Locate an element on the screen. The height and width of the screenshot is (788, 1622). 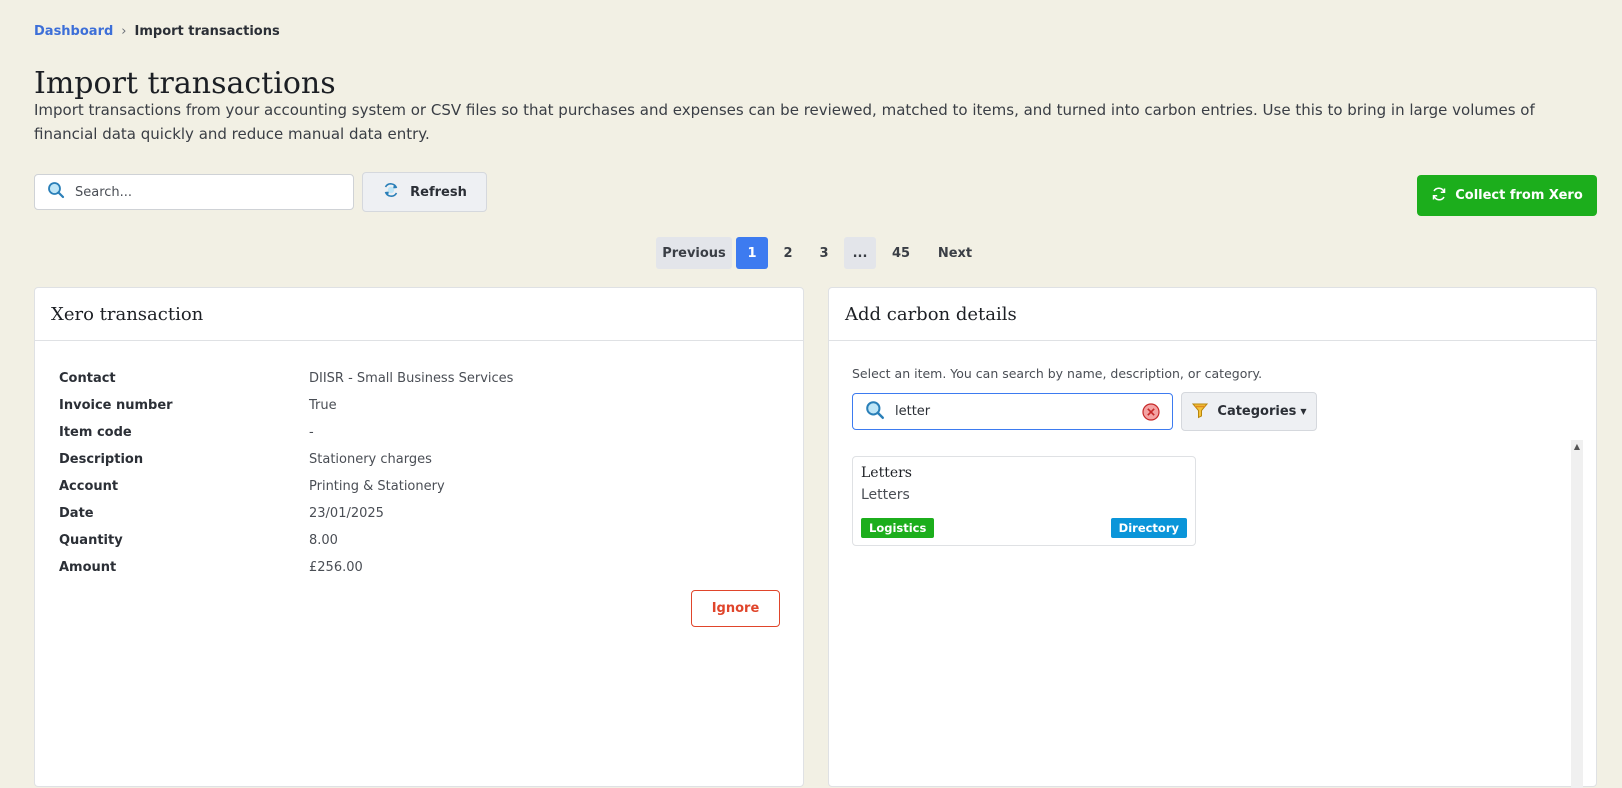
item-search-box is located at coordinates (1012, 411).